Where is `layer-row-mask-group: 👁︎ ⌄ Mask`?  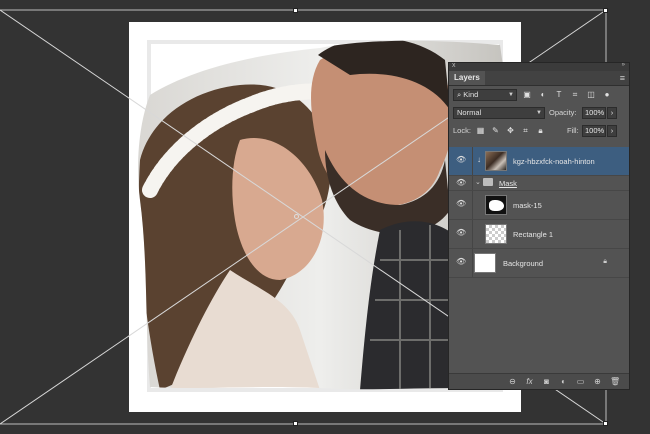
layer-row-mask-group: 👁︎ ⌄ Mask is located at coordinates (539, 183).